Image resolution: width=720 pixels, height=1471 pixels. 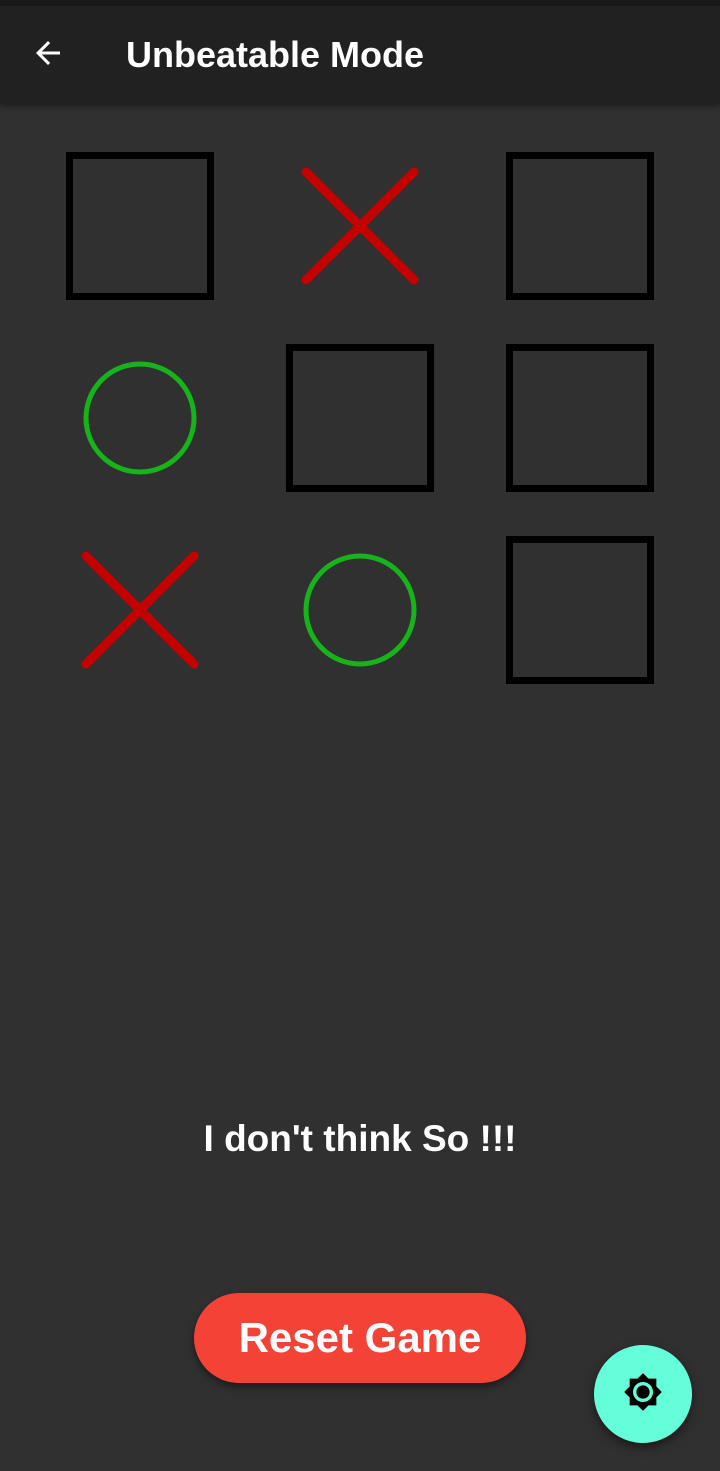 I want to click on page-title: Unbeatable Mode, so click(x=275, y=54).